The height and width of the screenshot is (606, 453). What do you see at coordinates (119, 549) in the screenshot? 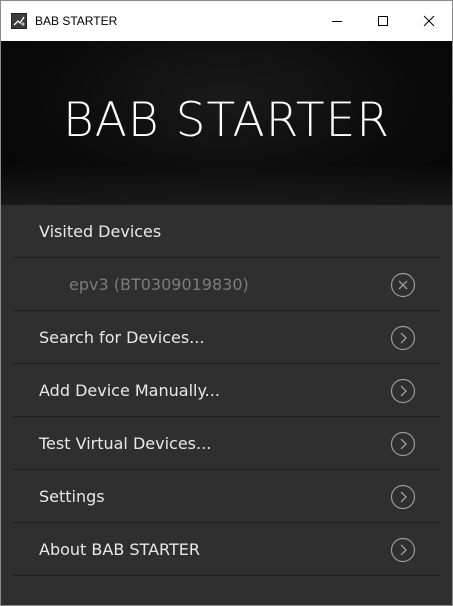
I see `about-label: About BAB STARTER` at bounding box center [119, 549].